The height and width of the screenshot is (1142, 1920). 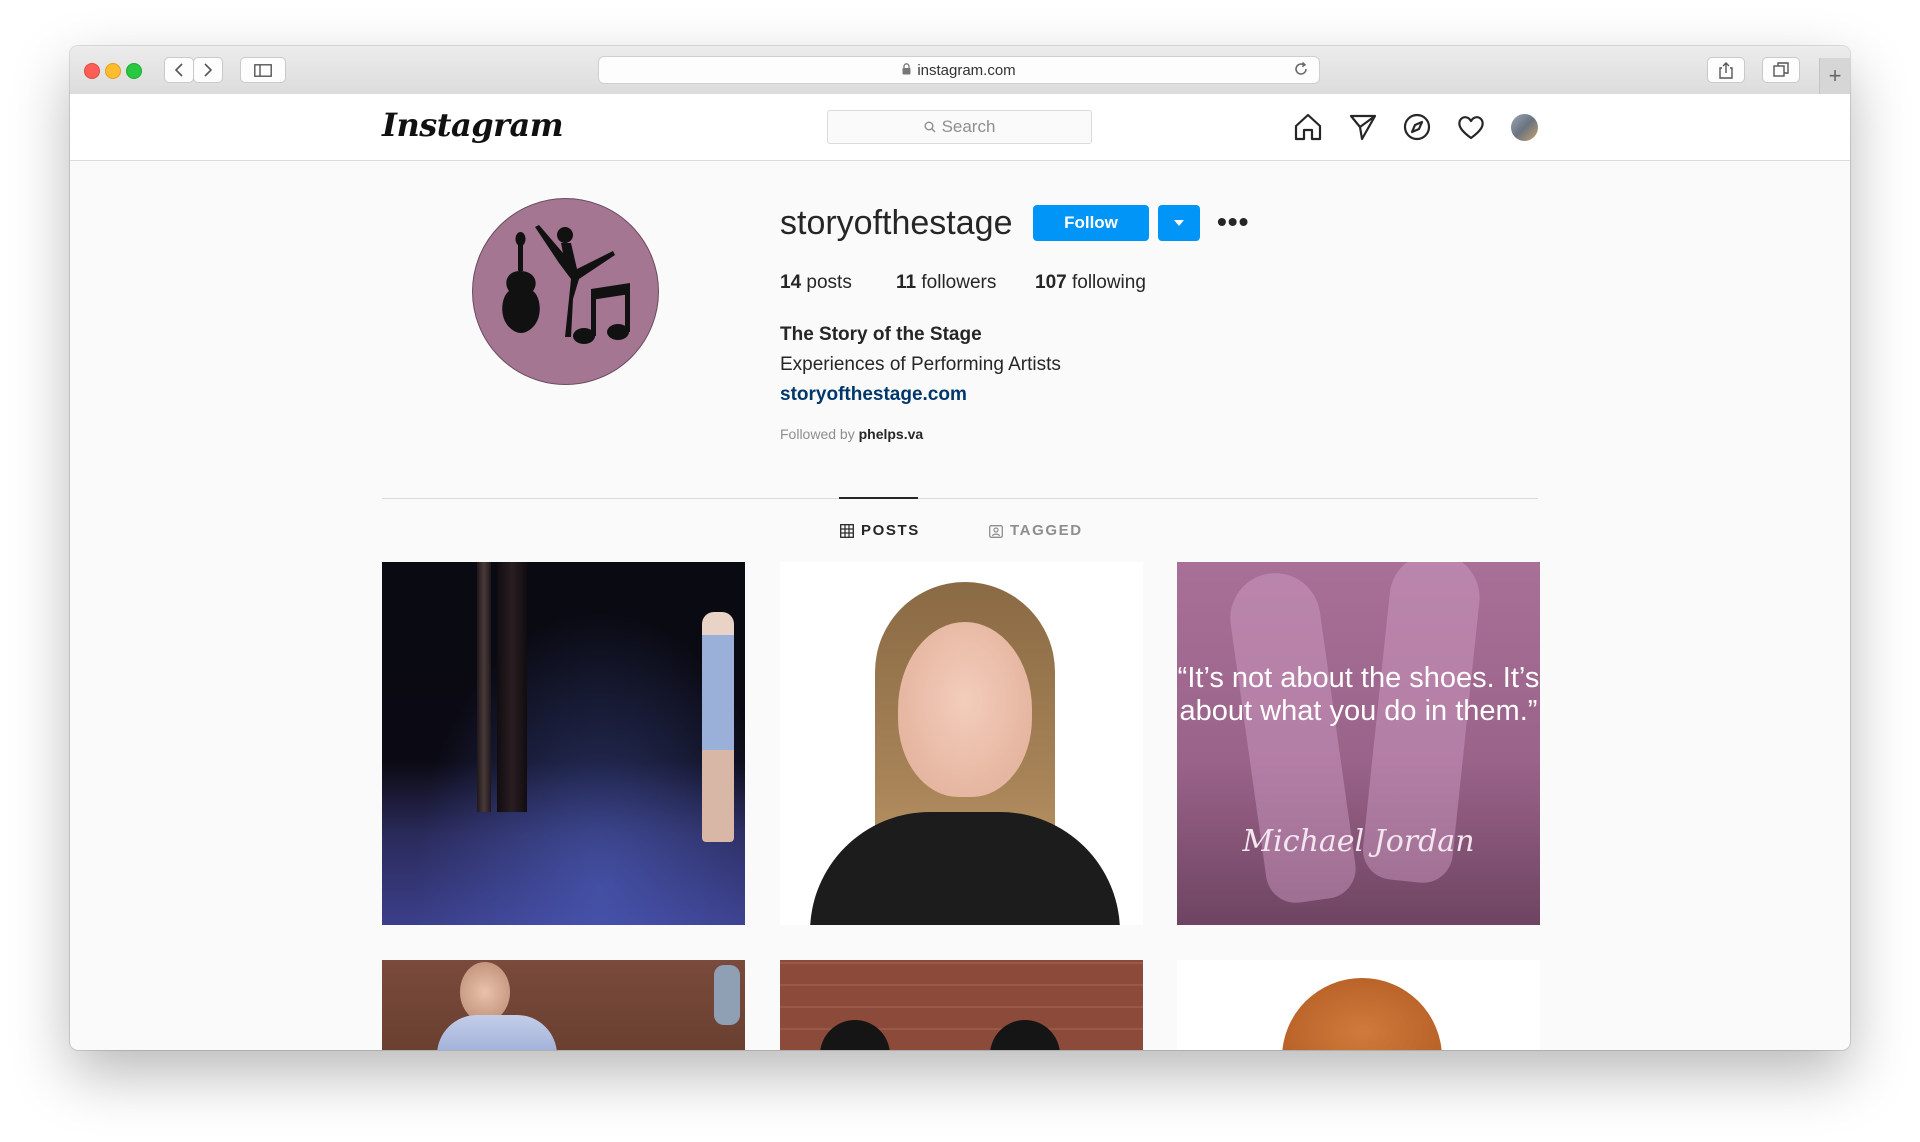 I want to click on chevron-right-icon, so click(x=208, y=70).